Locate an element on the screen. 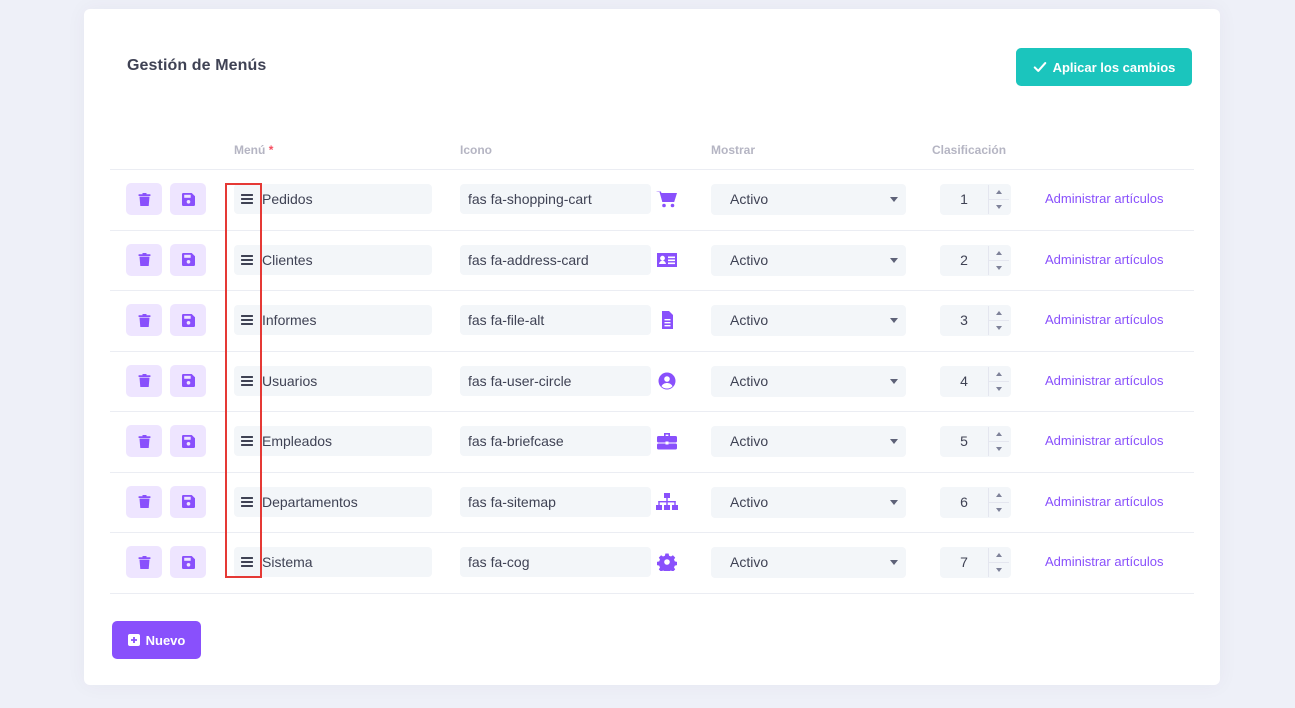  sitemap-icon is located at coordinates (667, 502).